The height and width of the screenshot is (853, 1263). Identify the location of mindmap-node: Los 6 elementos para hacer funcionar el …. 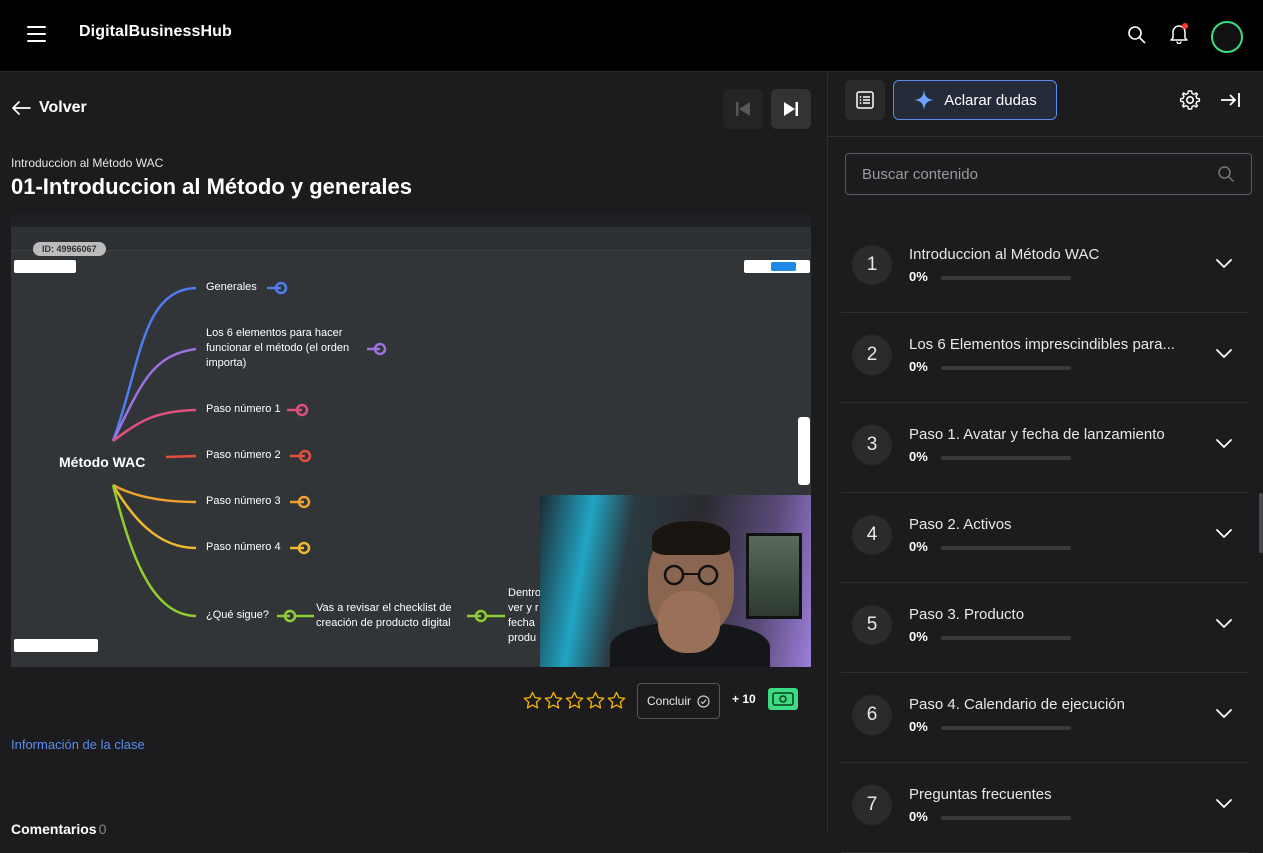
(278, 348).